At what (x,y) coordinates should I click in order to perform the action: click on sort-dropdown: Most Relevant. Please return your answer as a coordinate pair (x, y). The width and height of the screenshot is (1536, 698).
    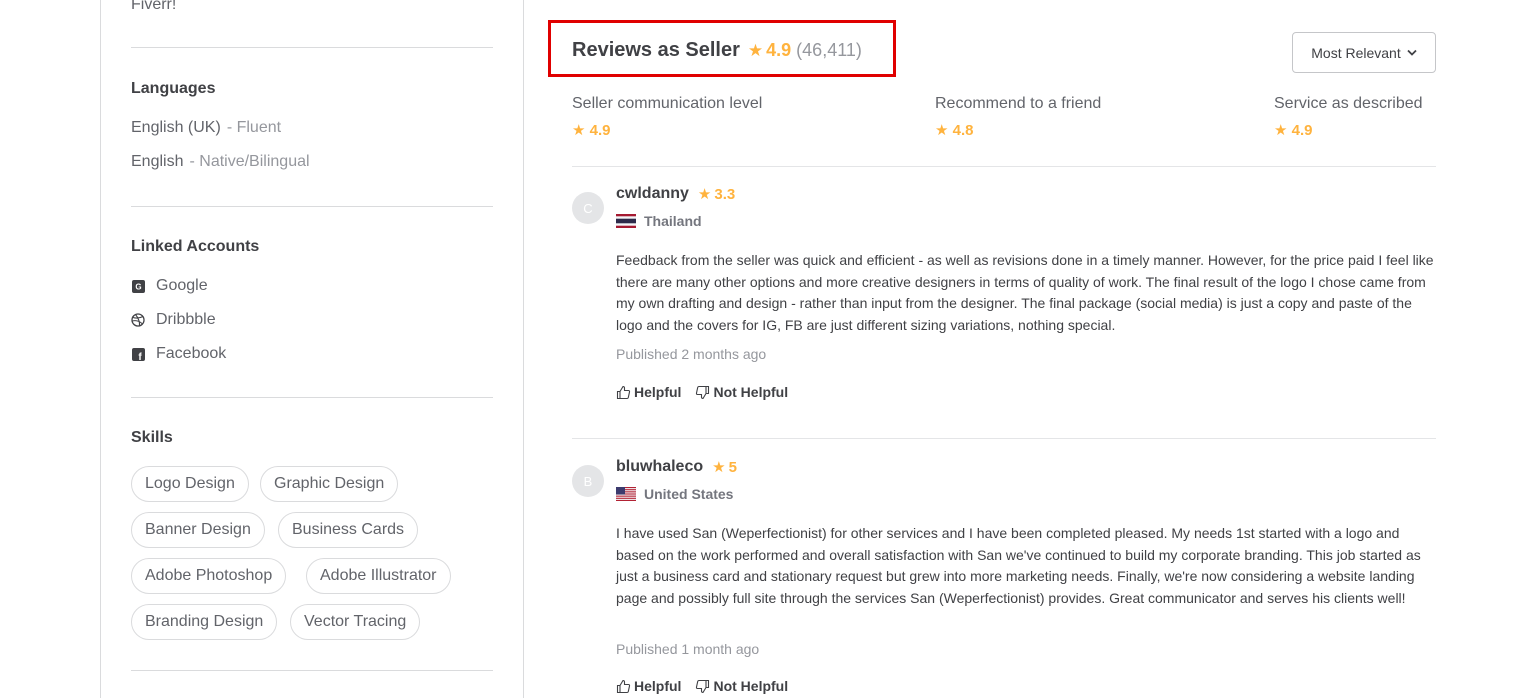
    Looking at the image, I should click on (1364, 52).